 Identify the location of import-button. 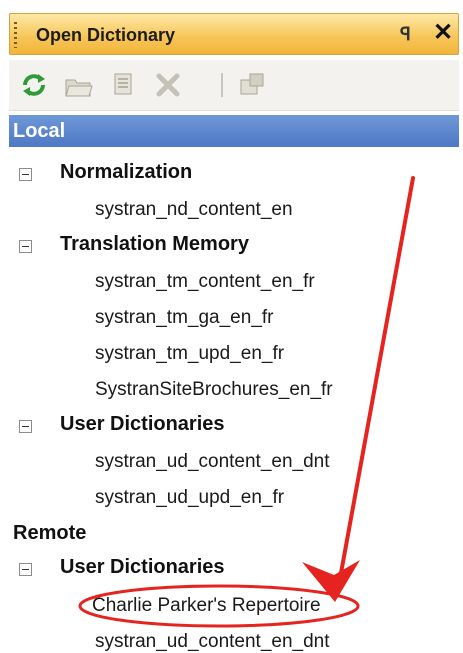
(124, 85).